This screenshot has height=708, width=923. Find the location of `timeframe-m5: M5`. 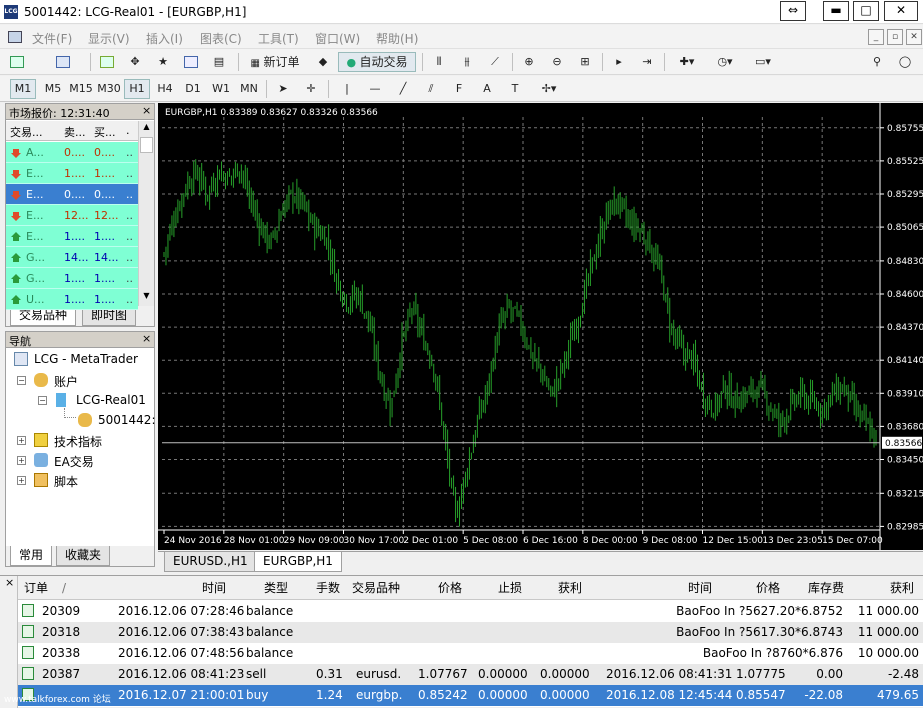

timeframe-m5: M5 is located at coordinates (53, 89).